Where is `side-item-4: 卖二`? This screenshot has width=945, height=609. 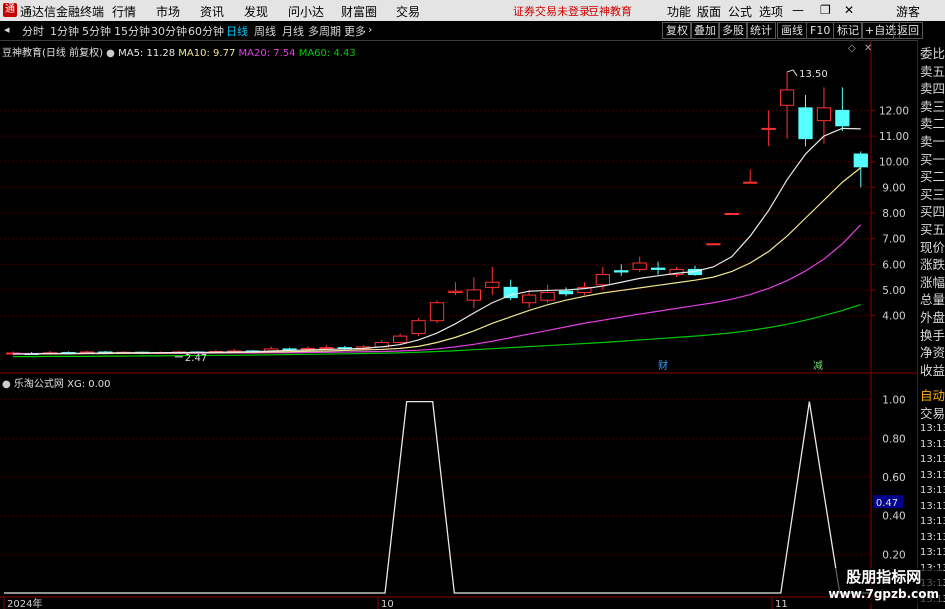 side-item-4: 卖二 is located at coordinates (932, 122).